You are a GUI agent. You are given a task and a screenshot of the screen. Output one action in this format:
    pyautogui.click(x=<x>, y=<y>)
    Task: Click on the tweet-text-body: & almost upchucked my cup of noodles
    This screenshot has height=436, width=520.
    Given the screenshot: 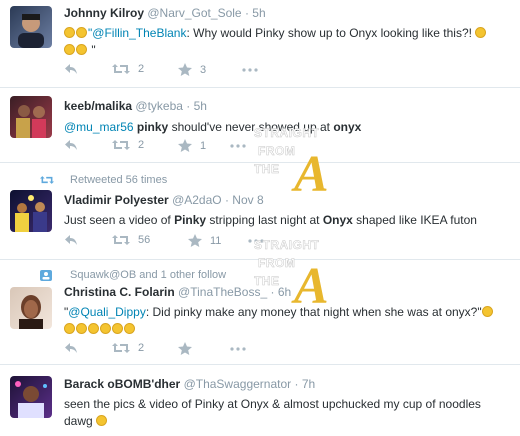 What is the action you would take?
    pyautogui.click(x=374, y=404)
    